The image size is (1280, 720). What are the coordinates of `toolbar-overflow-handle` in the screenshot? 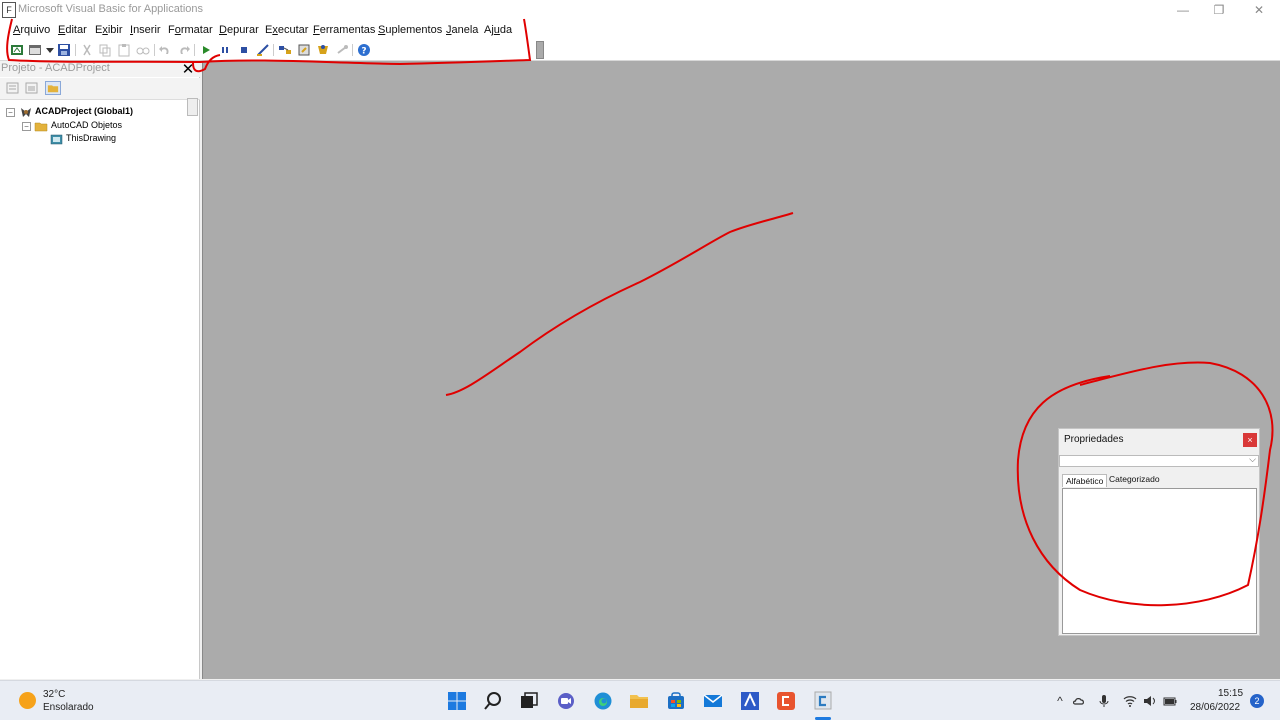 It's located at (540, 50).